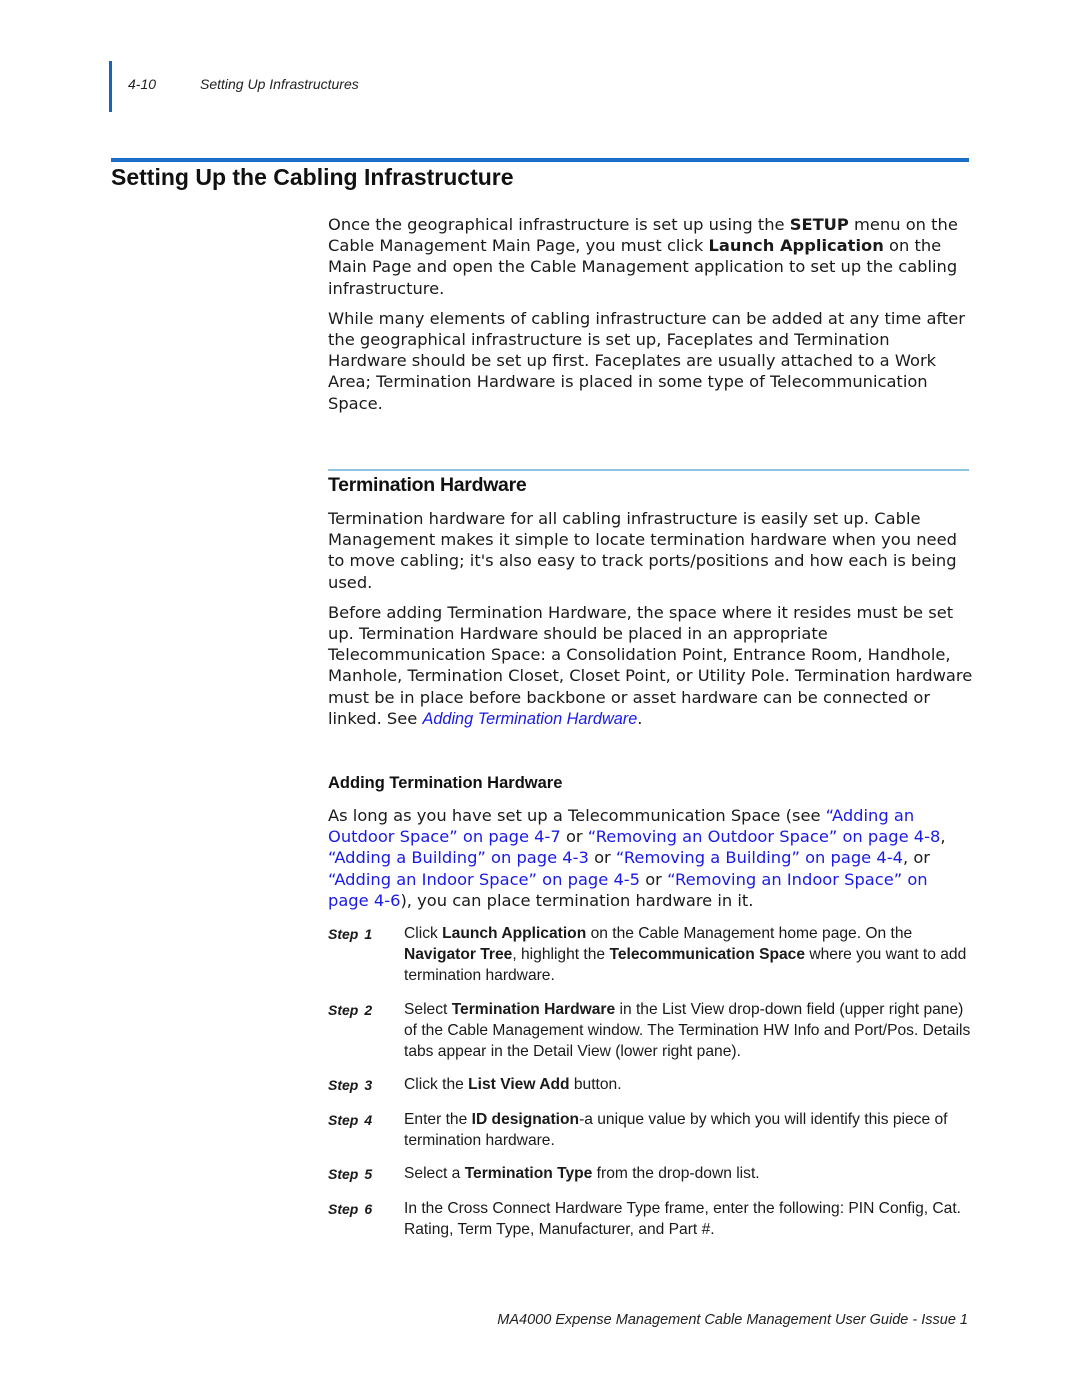  Describe the element at coordinates (759, 857) in the screenshot. I see `link-removing-building: “Removing a Building” on page 4-4` at that location.